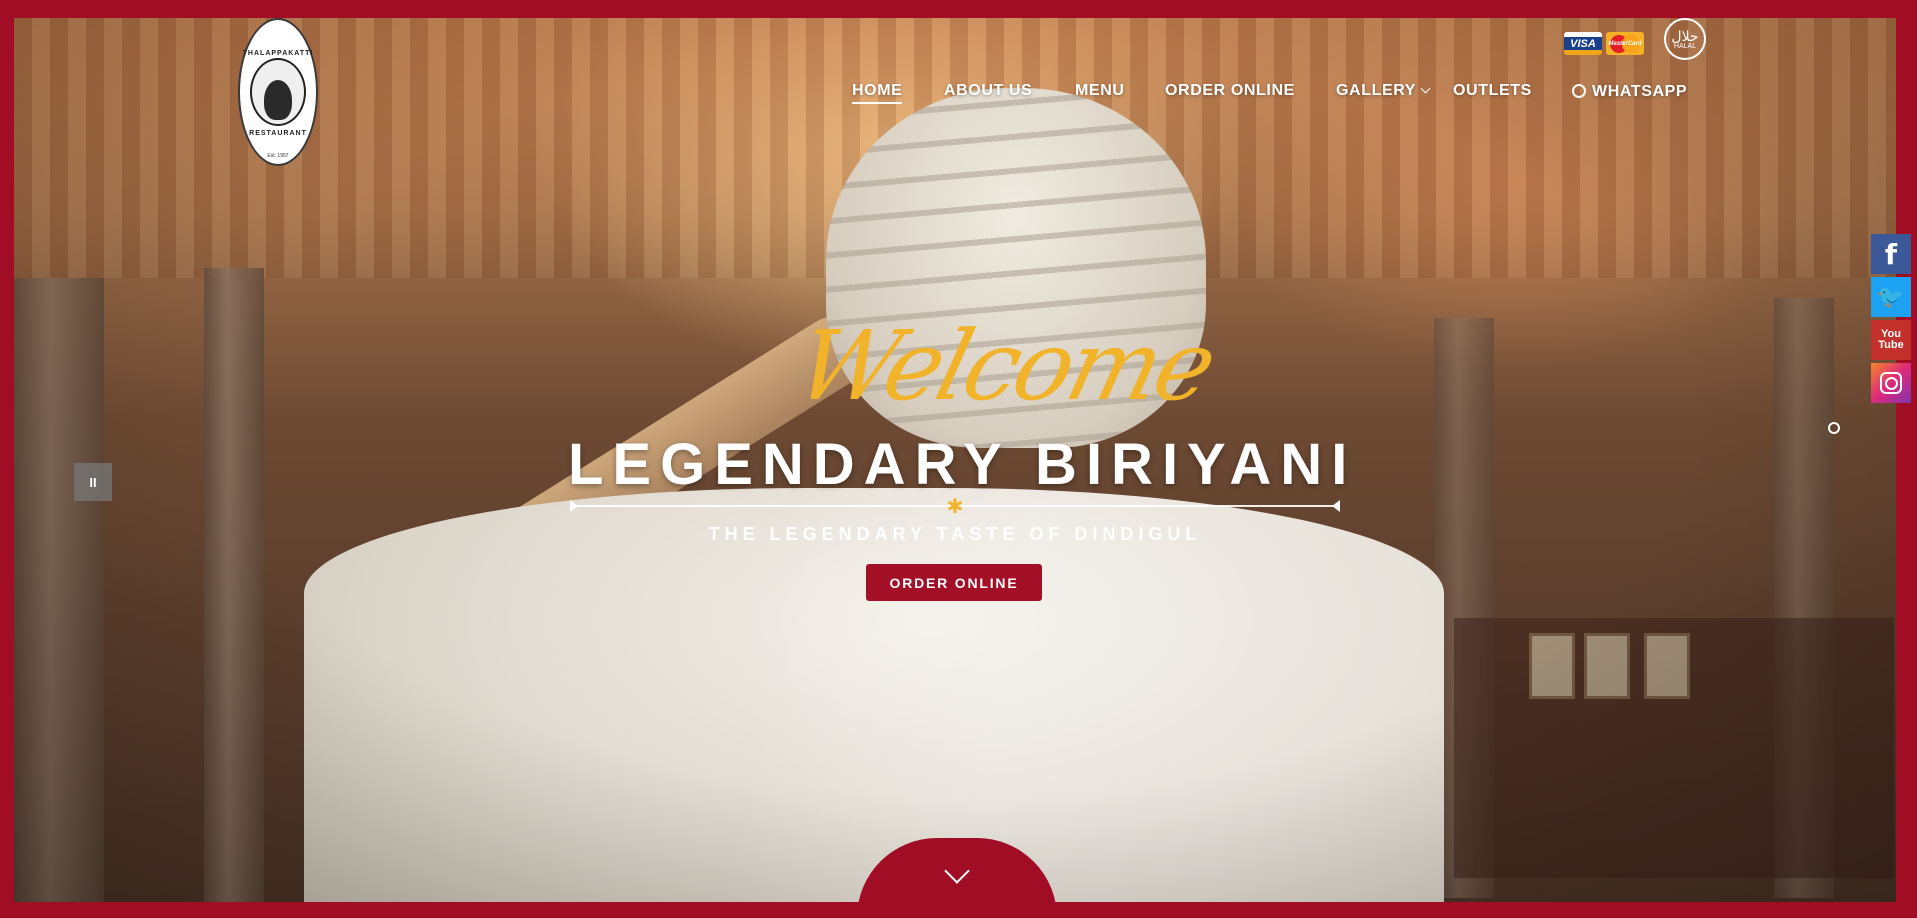  What do you see at coordinates (1579, 91) in the screenshot?
I see `whatsapp-icon` at bounding box center [1579, 91].